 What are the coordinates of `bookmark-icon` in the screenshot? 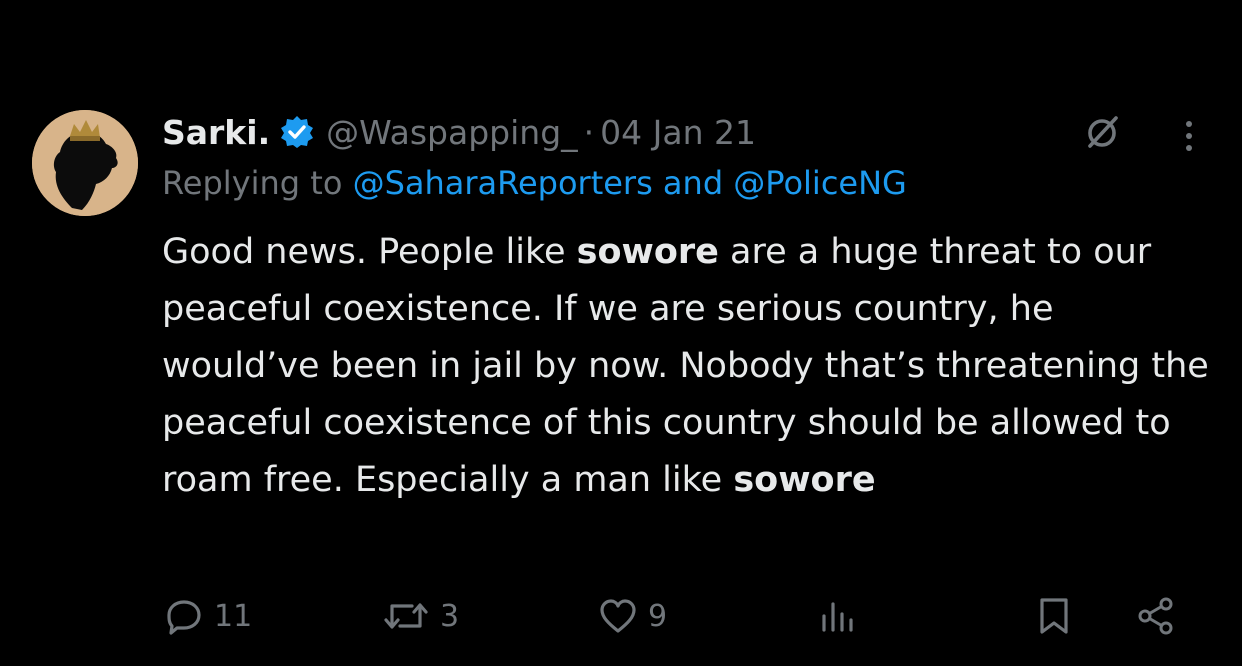 It's located at (1054, 616).